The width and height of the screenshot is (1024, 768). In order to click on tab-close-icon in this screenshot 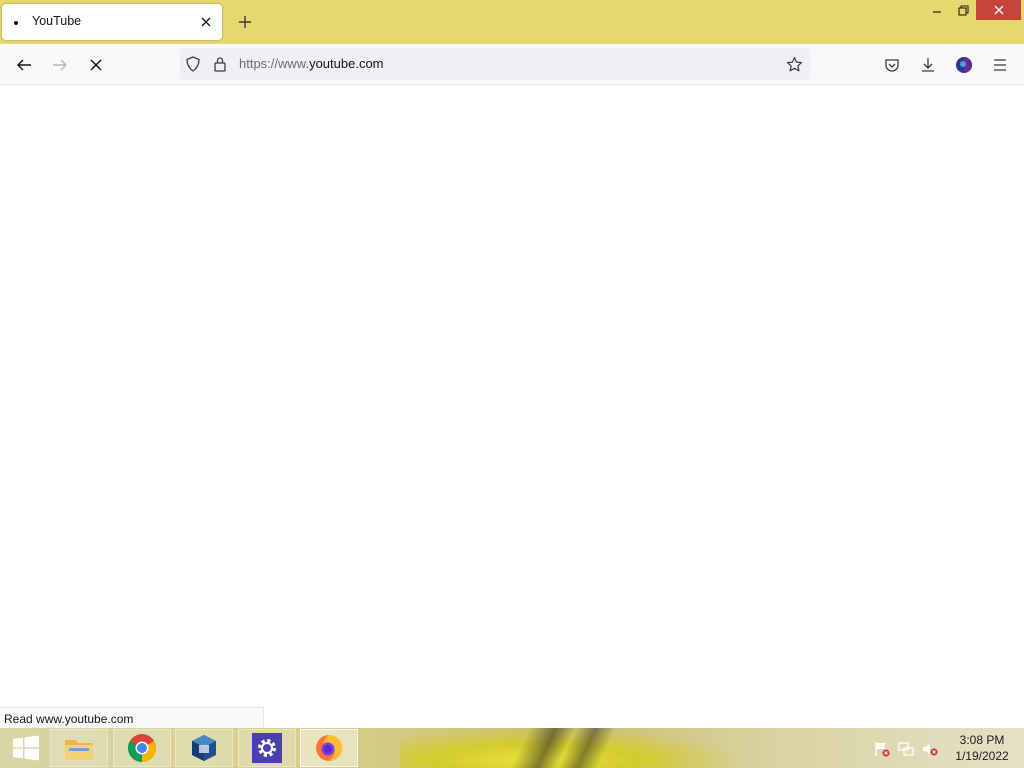, I will do `click(206, 22)`.